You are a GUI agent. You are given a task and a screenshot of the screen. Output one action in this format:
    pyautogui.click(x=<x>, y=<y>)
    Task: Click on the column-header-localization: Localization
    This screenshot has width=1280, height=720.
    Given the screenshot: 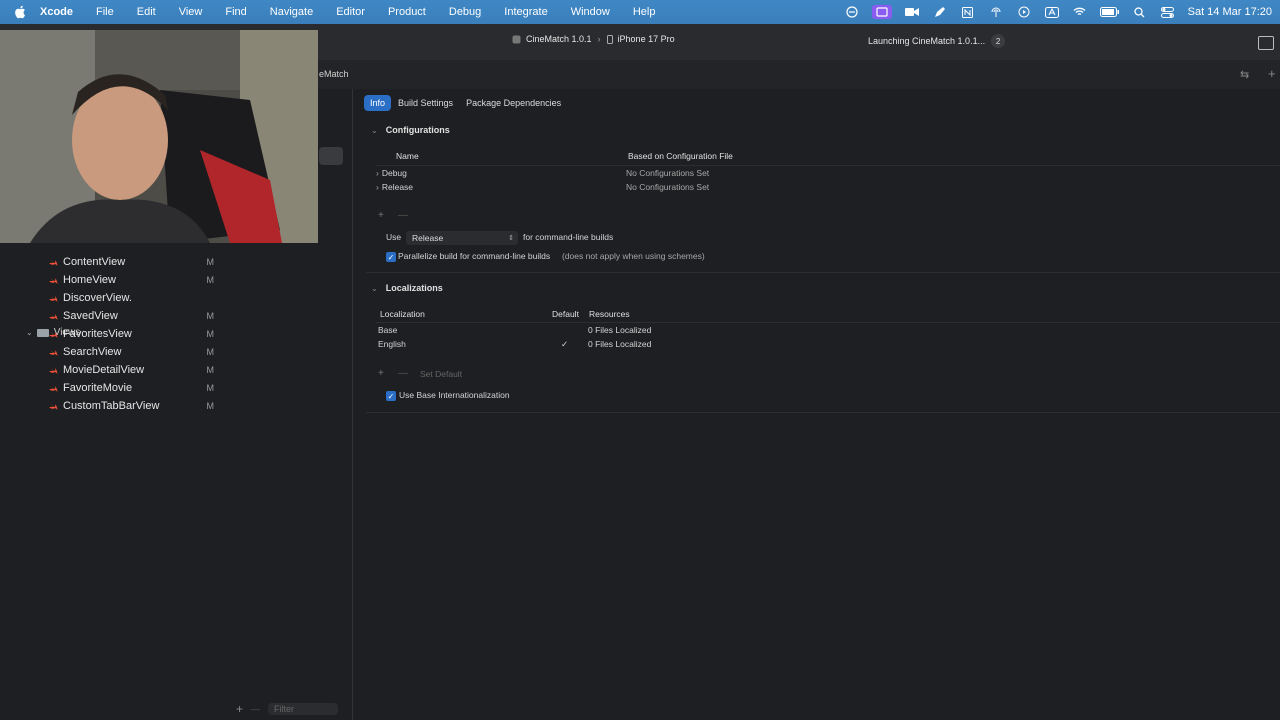 What is the action you would take?
    pyautogui.click(x=402, y=314)
    